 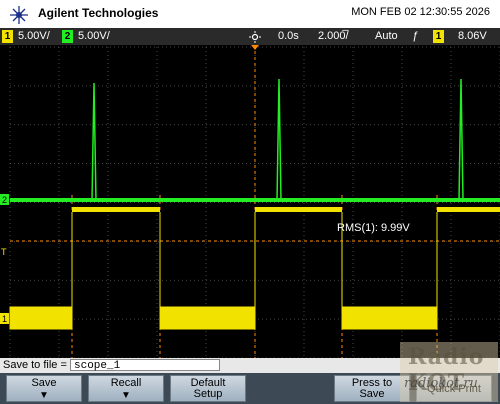 I want to click on rms-measurement: RMS(1): 9.99V, so click(x=373, y=228).